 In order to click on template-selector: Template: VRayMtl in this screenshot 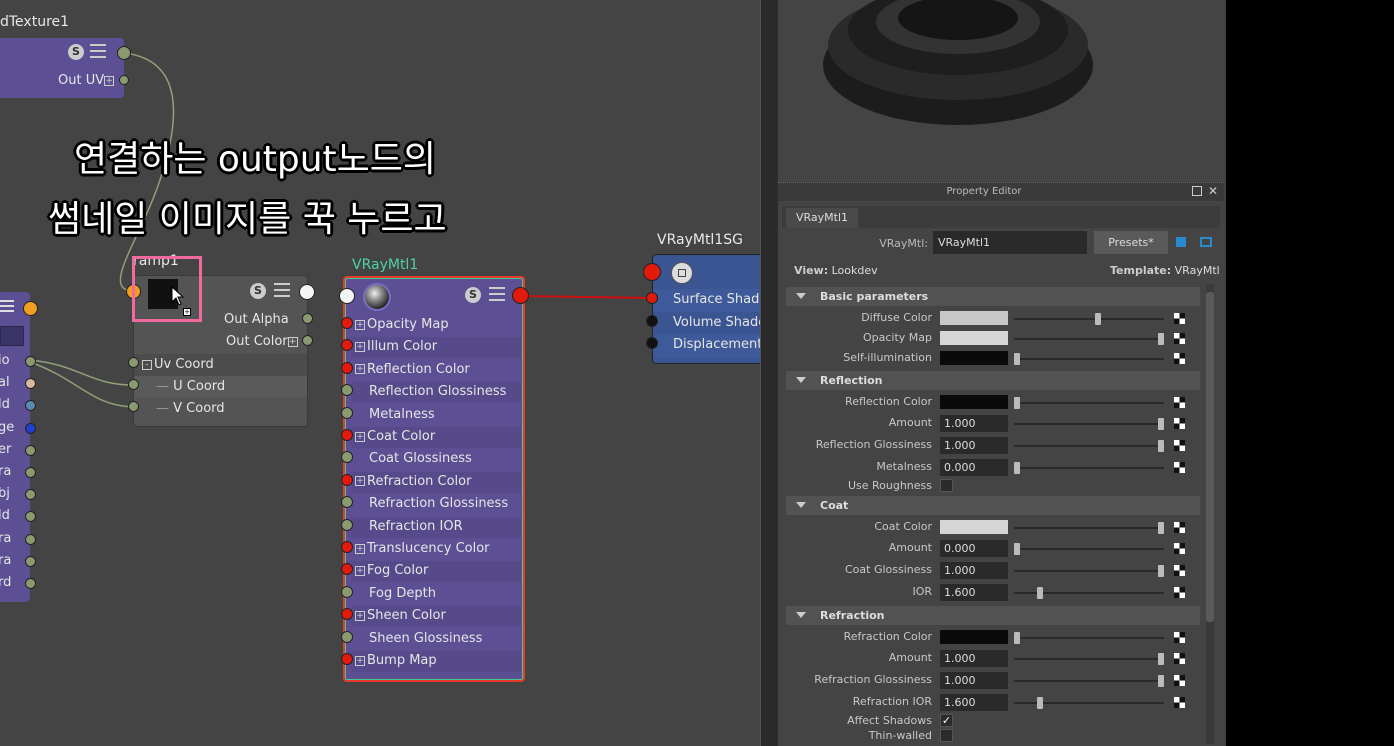, I will do `click(1165, 270)`.